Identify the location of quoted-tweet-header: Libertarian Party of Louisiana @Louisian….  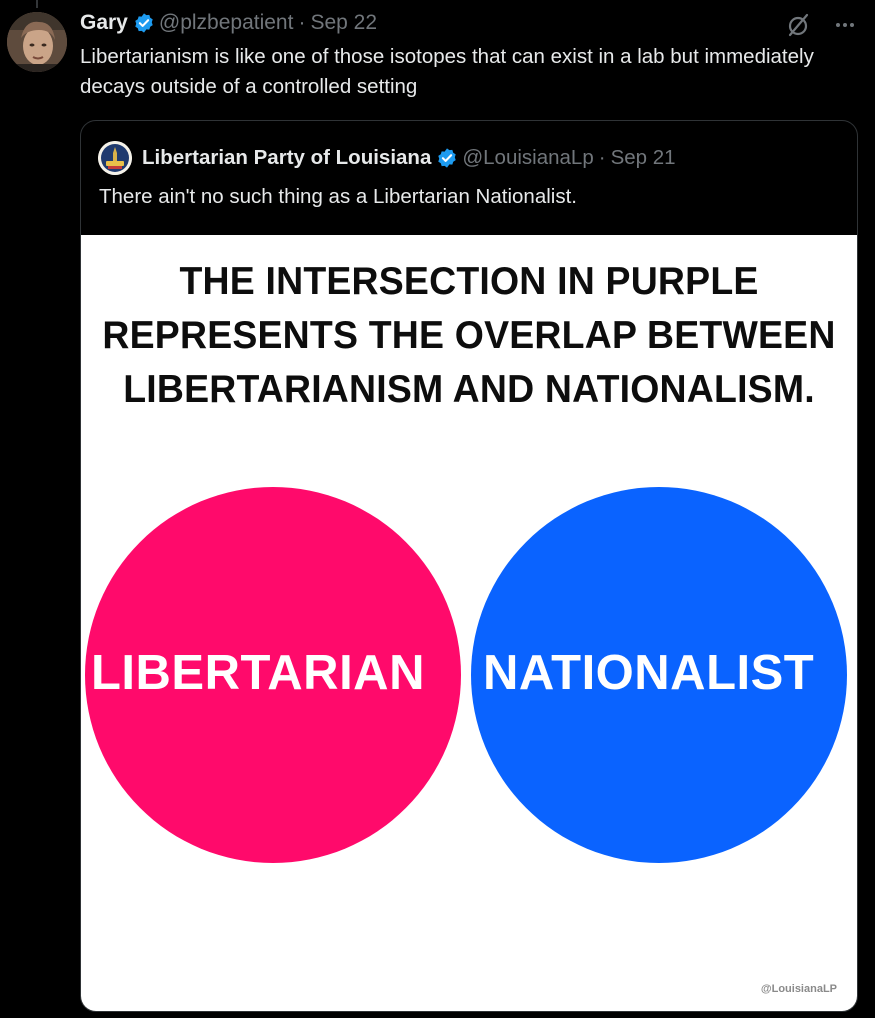
(387, 158).